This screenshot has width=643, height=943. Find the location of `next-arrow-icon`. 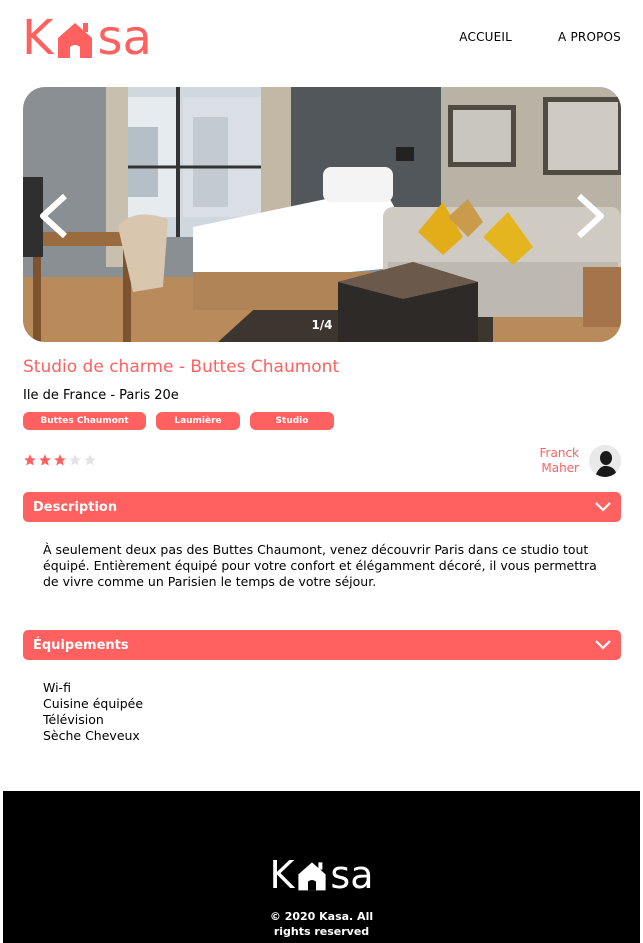

next-arrow-icon is located at coordinates (589, 216).